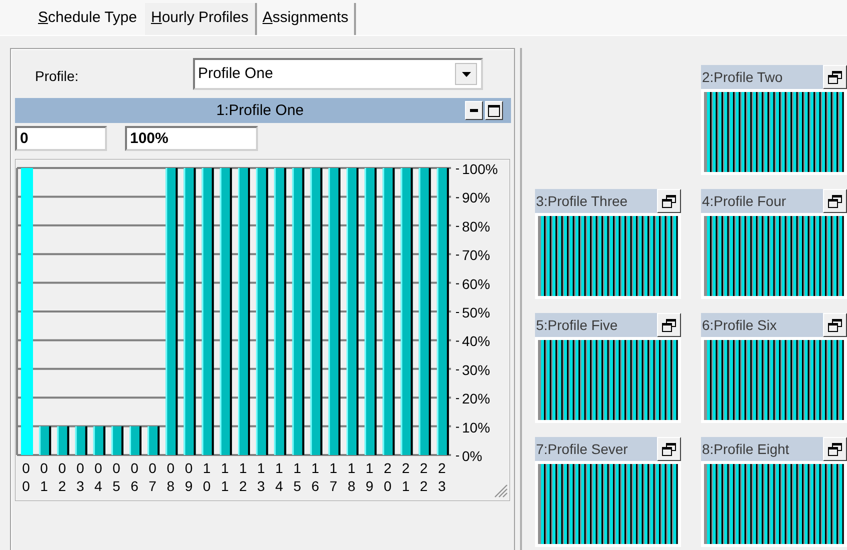  I want to click on window-title: 4:Profile Four, so click(744, 201).